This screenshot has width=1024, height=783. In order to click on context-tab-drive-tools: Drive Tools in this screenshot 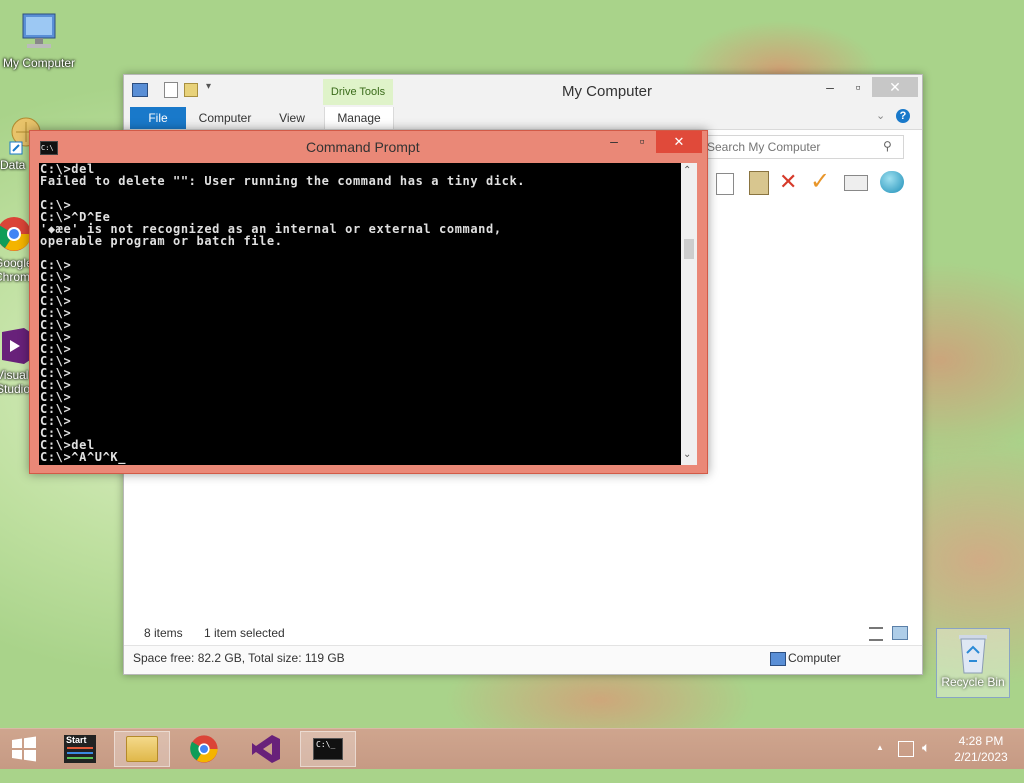, I will do `click(358, 92)`.